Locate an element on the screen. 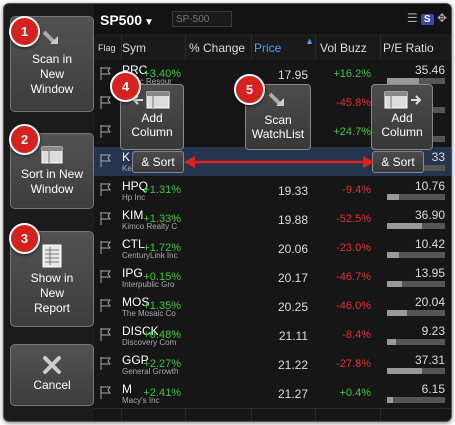 The height and width of the screenshot is (425, 455). table-row: KIM Kimco Realty C +1.33% 19.88 -52.5% 36.90 is located at coordinates (272, 220).